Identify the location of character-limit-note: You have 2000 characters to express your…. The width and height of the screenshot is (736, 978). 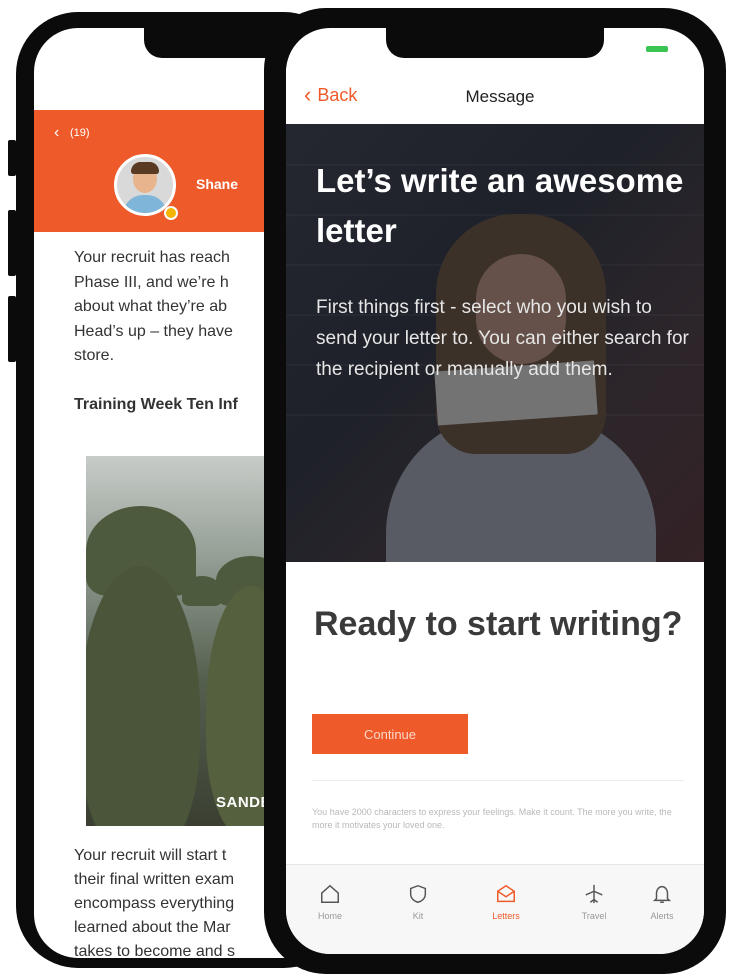
(492, 818).